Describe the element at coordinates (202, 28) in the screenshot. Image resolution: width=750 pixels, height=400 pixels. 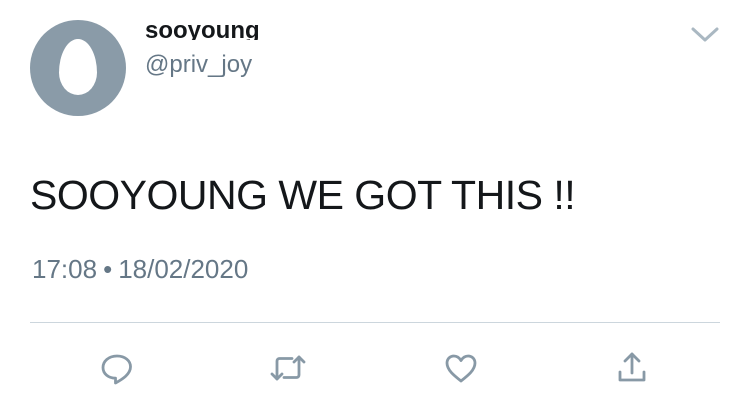
I see `display-name: sooyoung` at that location.